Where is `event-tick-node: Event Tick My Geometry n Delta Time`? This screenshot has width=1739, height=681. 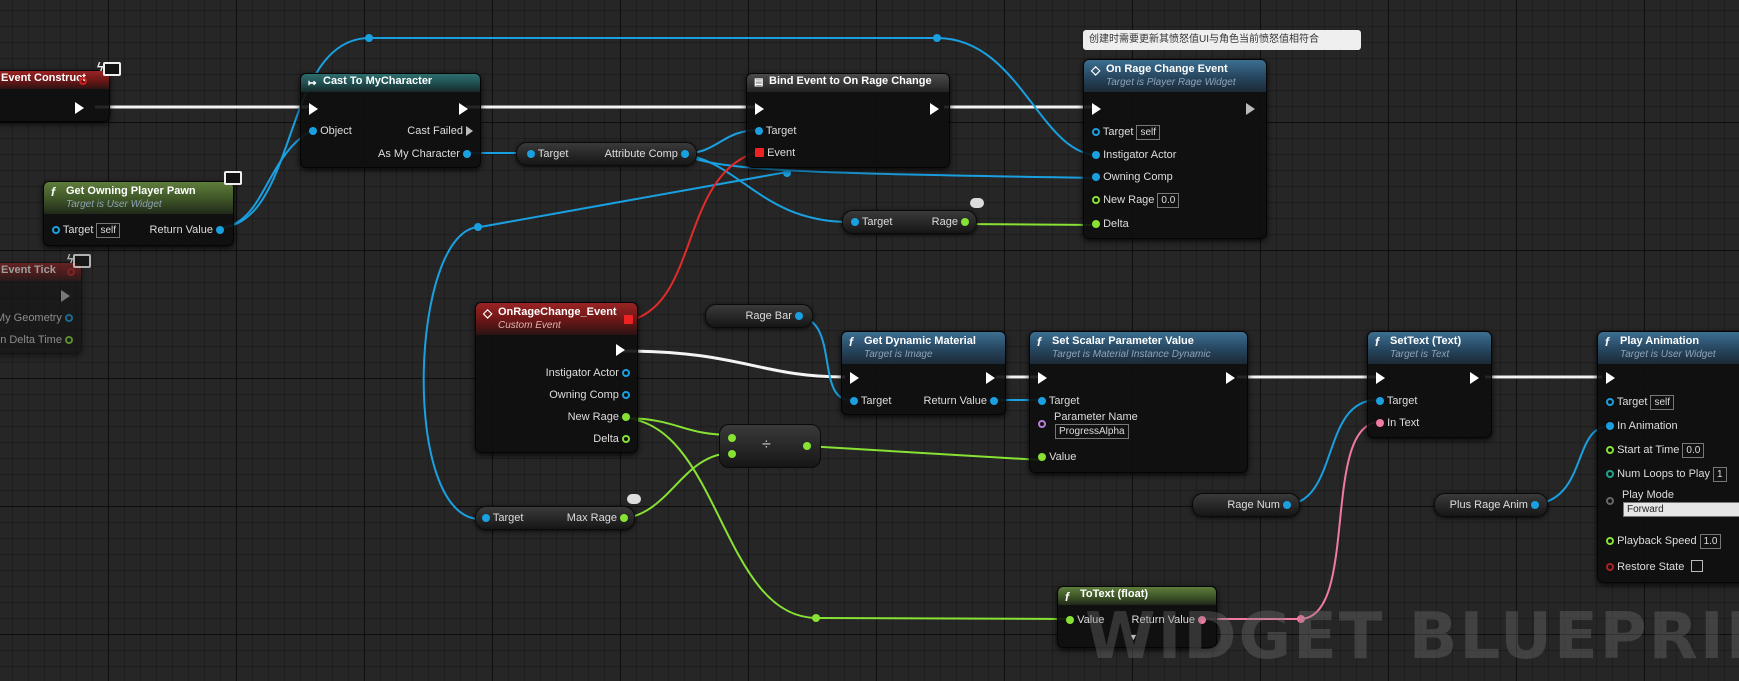 event-tick-node: Event Tick My Geometry n Delta Time is located at coordinates (41, 308).